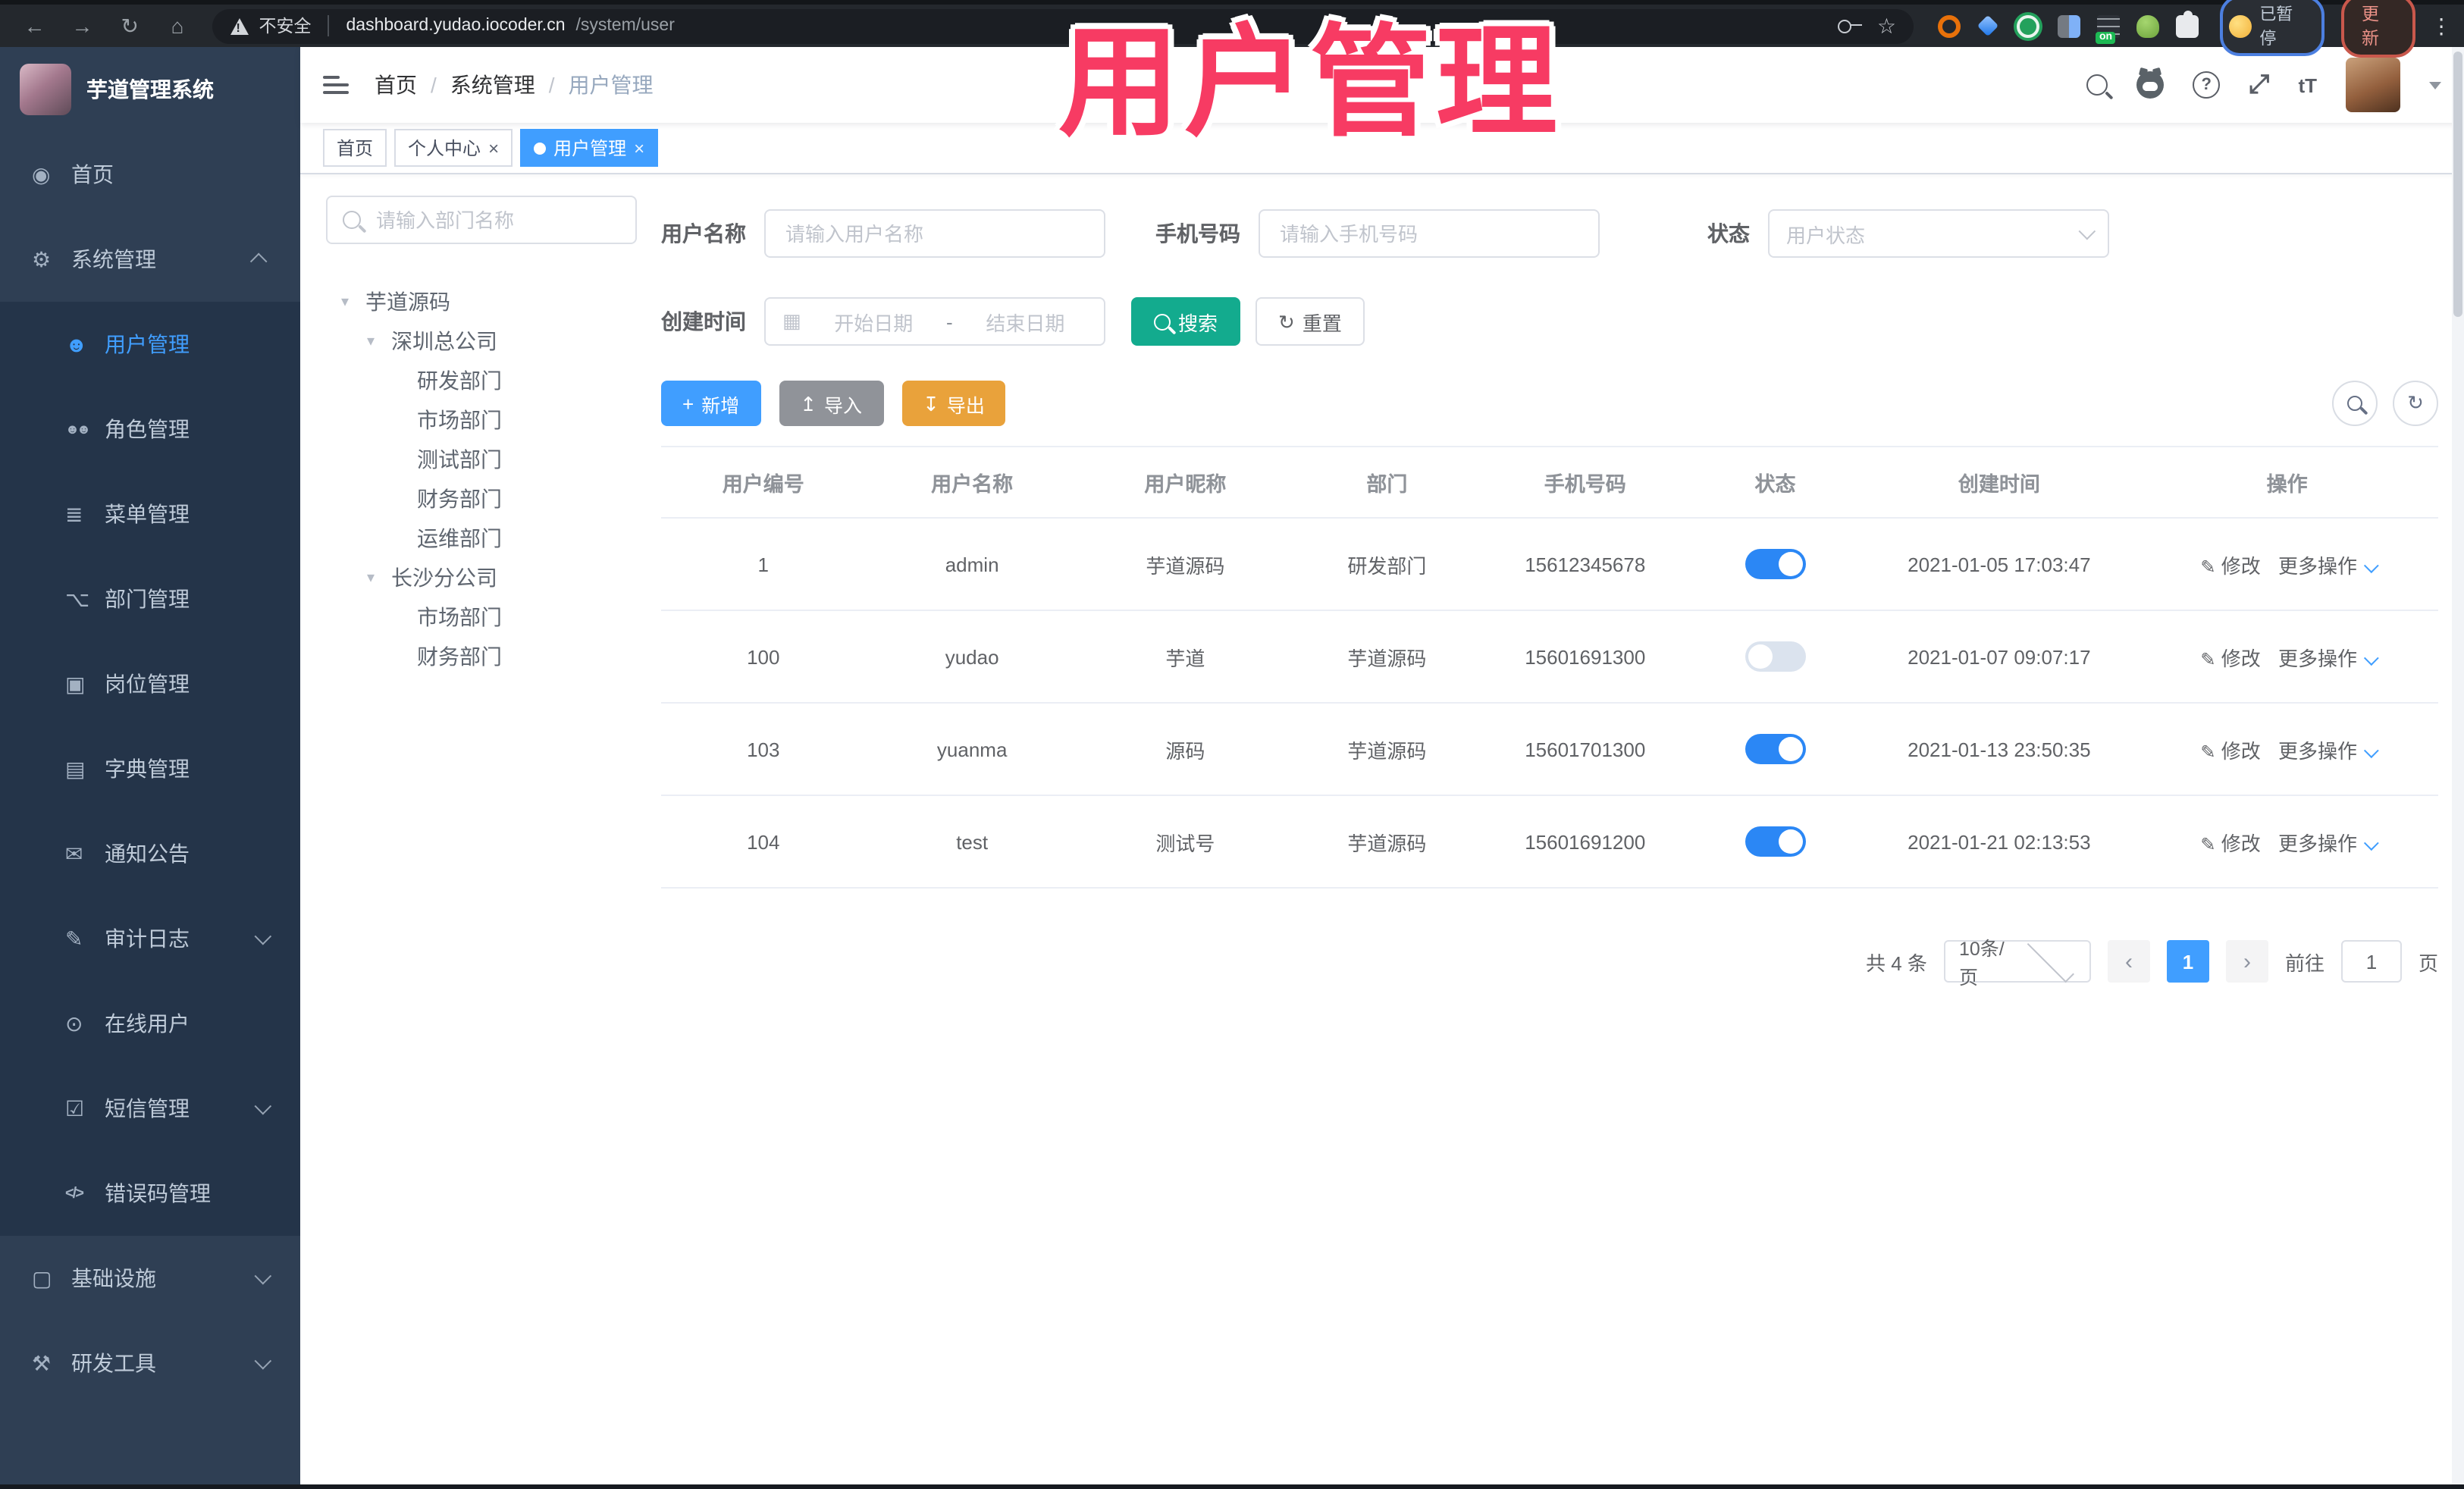 The height and width of the screenshot is (1489, 2464). I want to click on password-key-icon, so click(1849, 26).